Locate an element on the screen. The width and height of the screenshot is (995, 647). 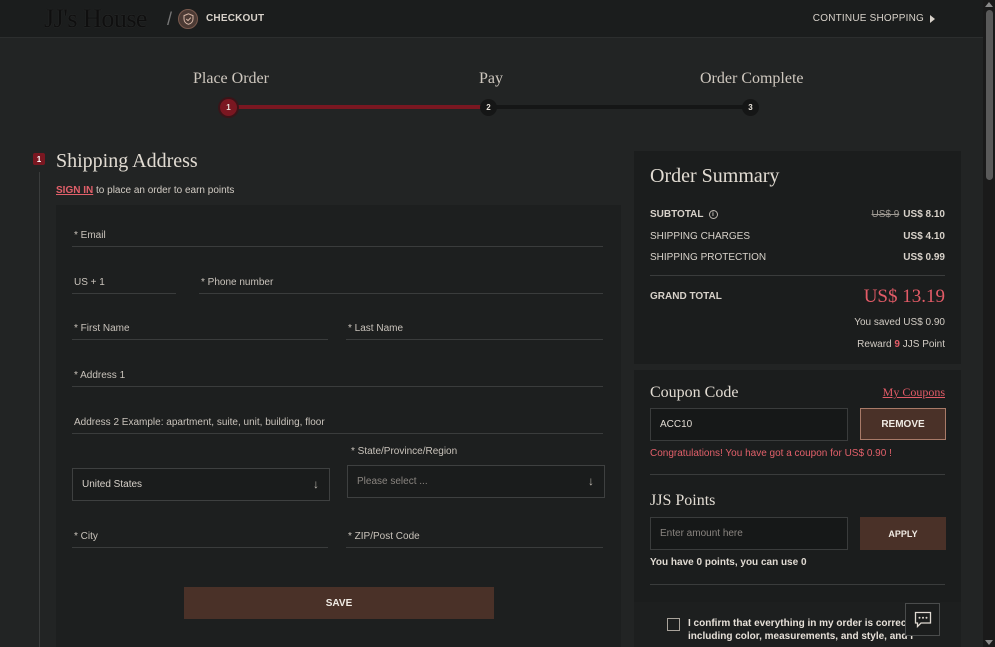
secure-checkout-icon is located at coordinates (188, 19).